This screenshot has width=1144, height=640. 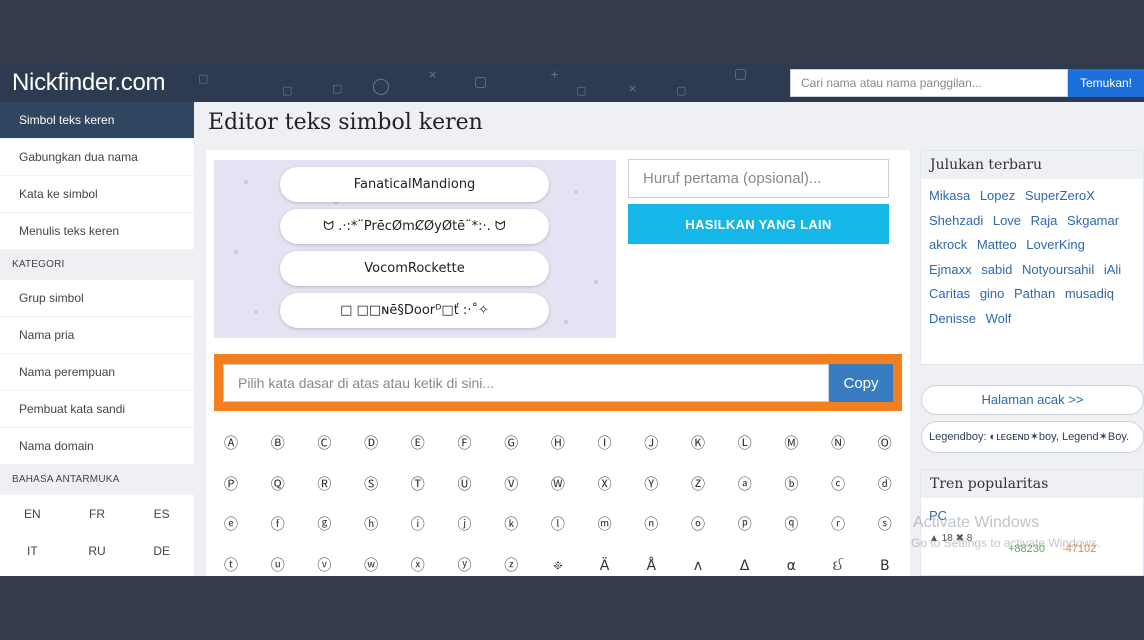 I want to click on recent-nick-link: Caritas, so click(x=949, y=293).